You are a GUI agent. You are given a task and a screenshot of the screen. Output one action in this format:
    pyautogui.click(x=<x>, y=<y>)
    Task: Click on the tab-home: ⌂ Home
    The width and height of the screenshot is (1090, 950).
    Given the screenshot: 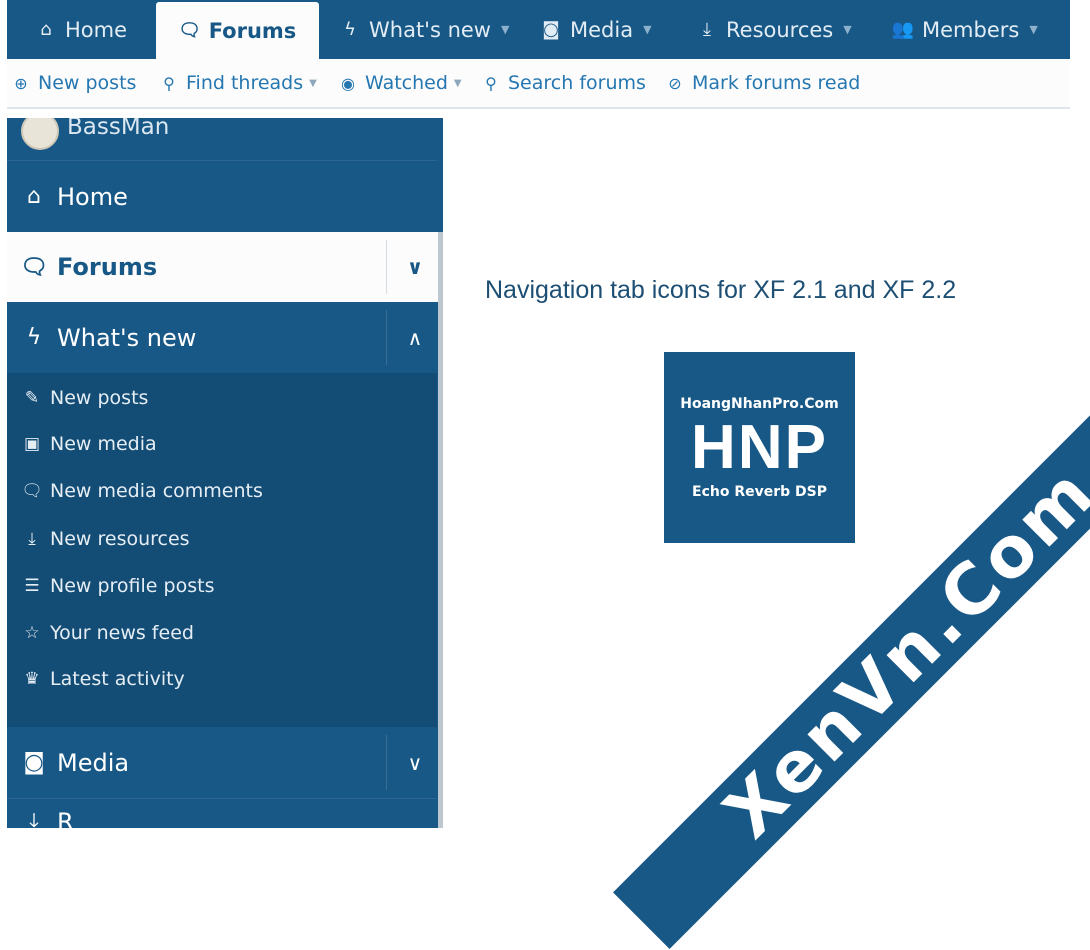 What is the action you would take?
    pyautogui.click(x=81, y=29)
    